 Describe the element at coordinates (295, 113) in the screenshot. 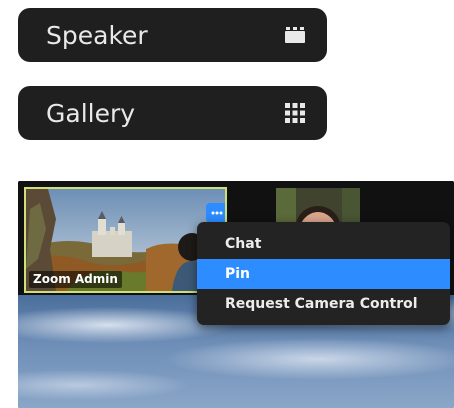

I see `gallery-grid-icon` at that location.